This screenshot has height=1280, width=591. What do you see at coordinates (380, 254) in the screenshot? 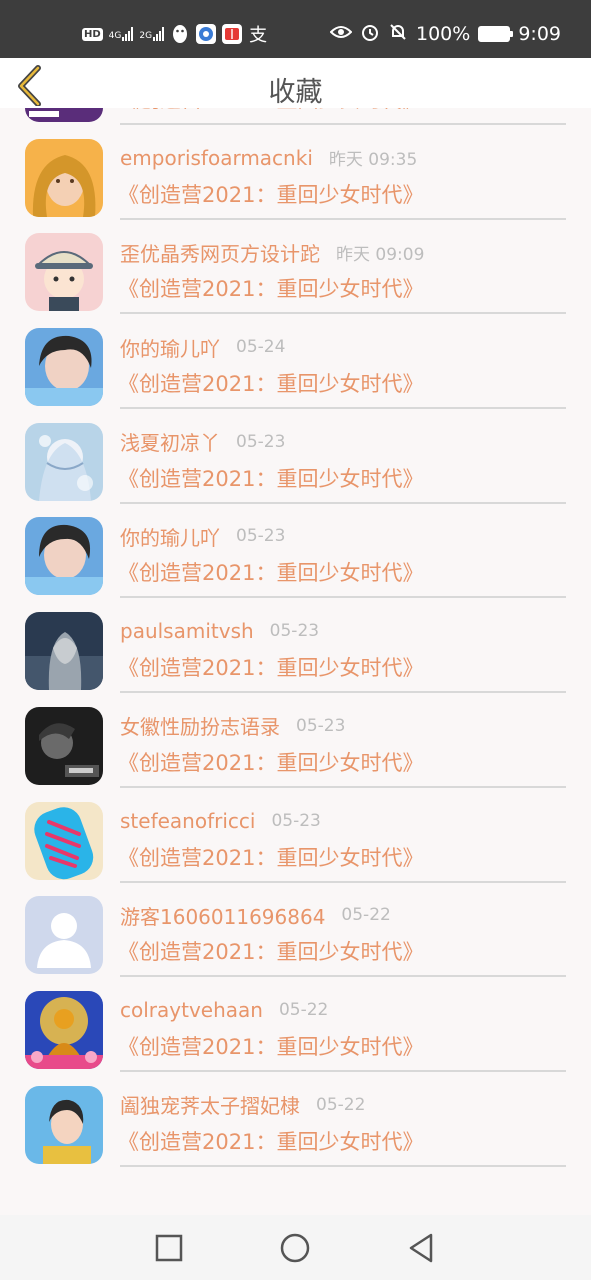
I see `timestamp: 昨天 09:09` at bounding box center [380, 254].